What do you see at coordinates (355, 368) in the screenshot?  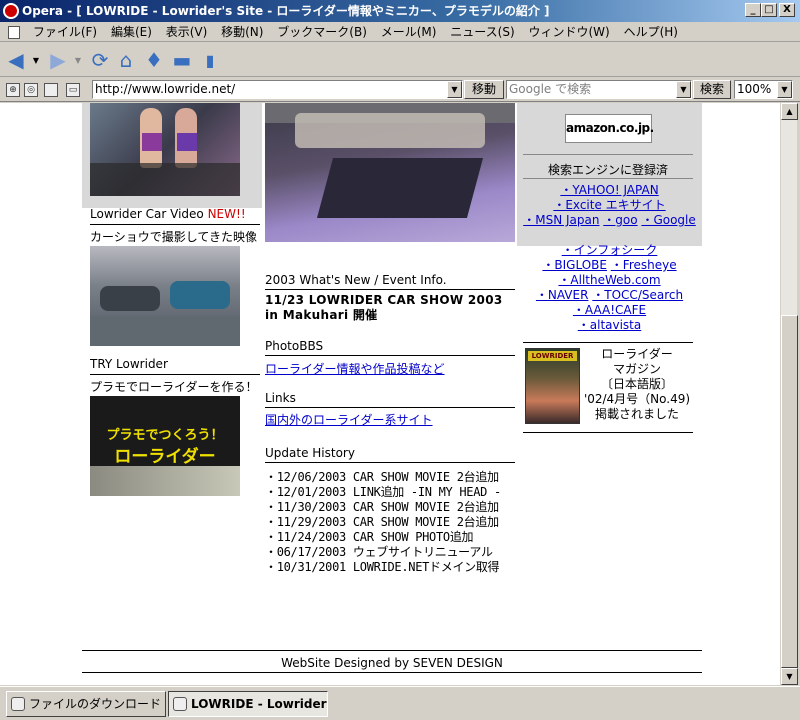 I see `photobbs-link: ローライダー情報や作品投稿など` at bounding box center [355, 368].